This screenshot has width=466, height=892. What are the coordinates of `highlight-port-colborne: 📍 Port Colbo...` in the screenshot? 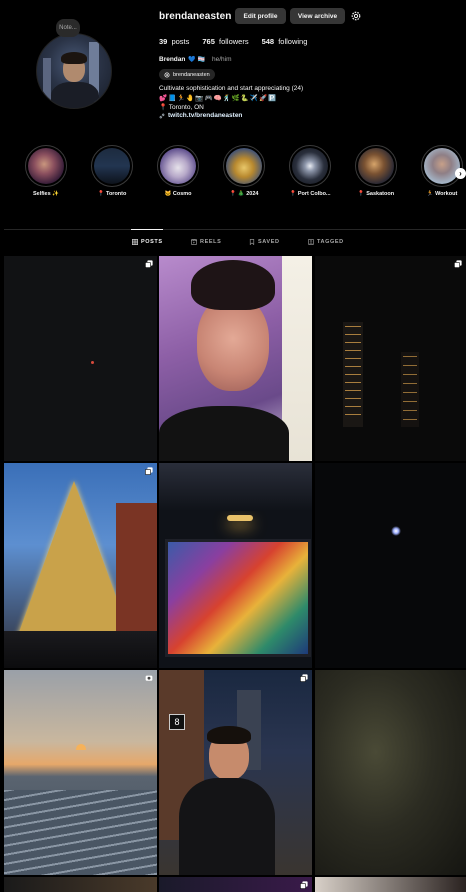 It's located at (310, 171).